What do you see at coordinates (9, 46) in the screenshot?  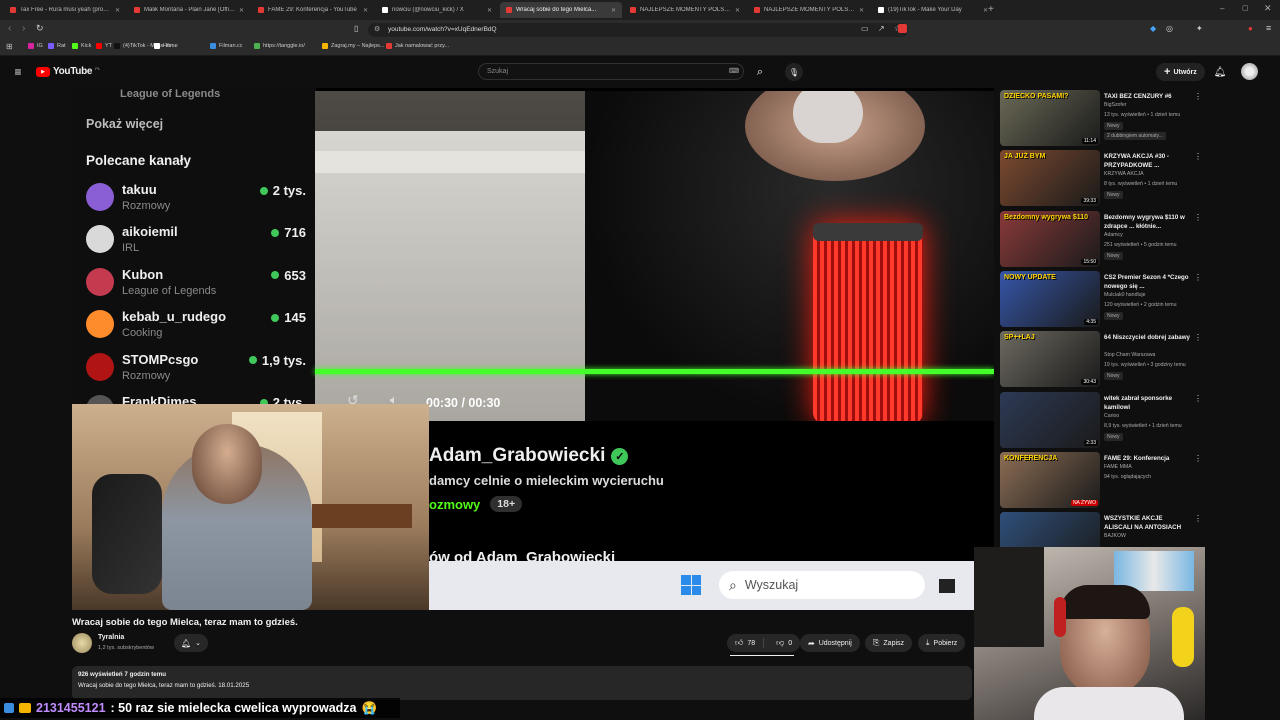 I see `apps-grid-icon: ⊞` at bounding box center [9, 46].